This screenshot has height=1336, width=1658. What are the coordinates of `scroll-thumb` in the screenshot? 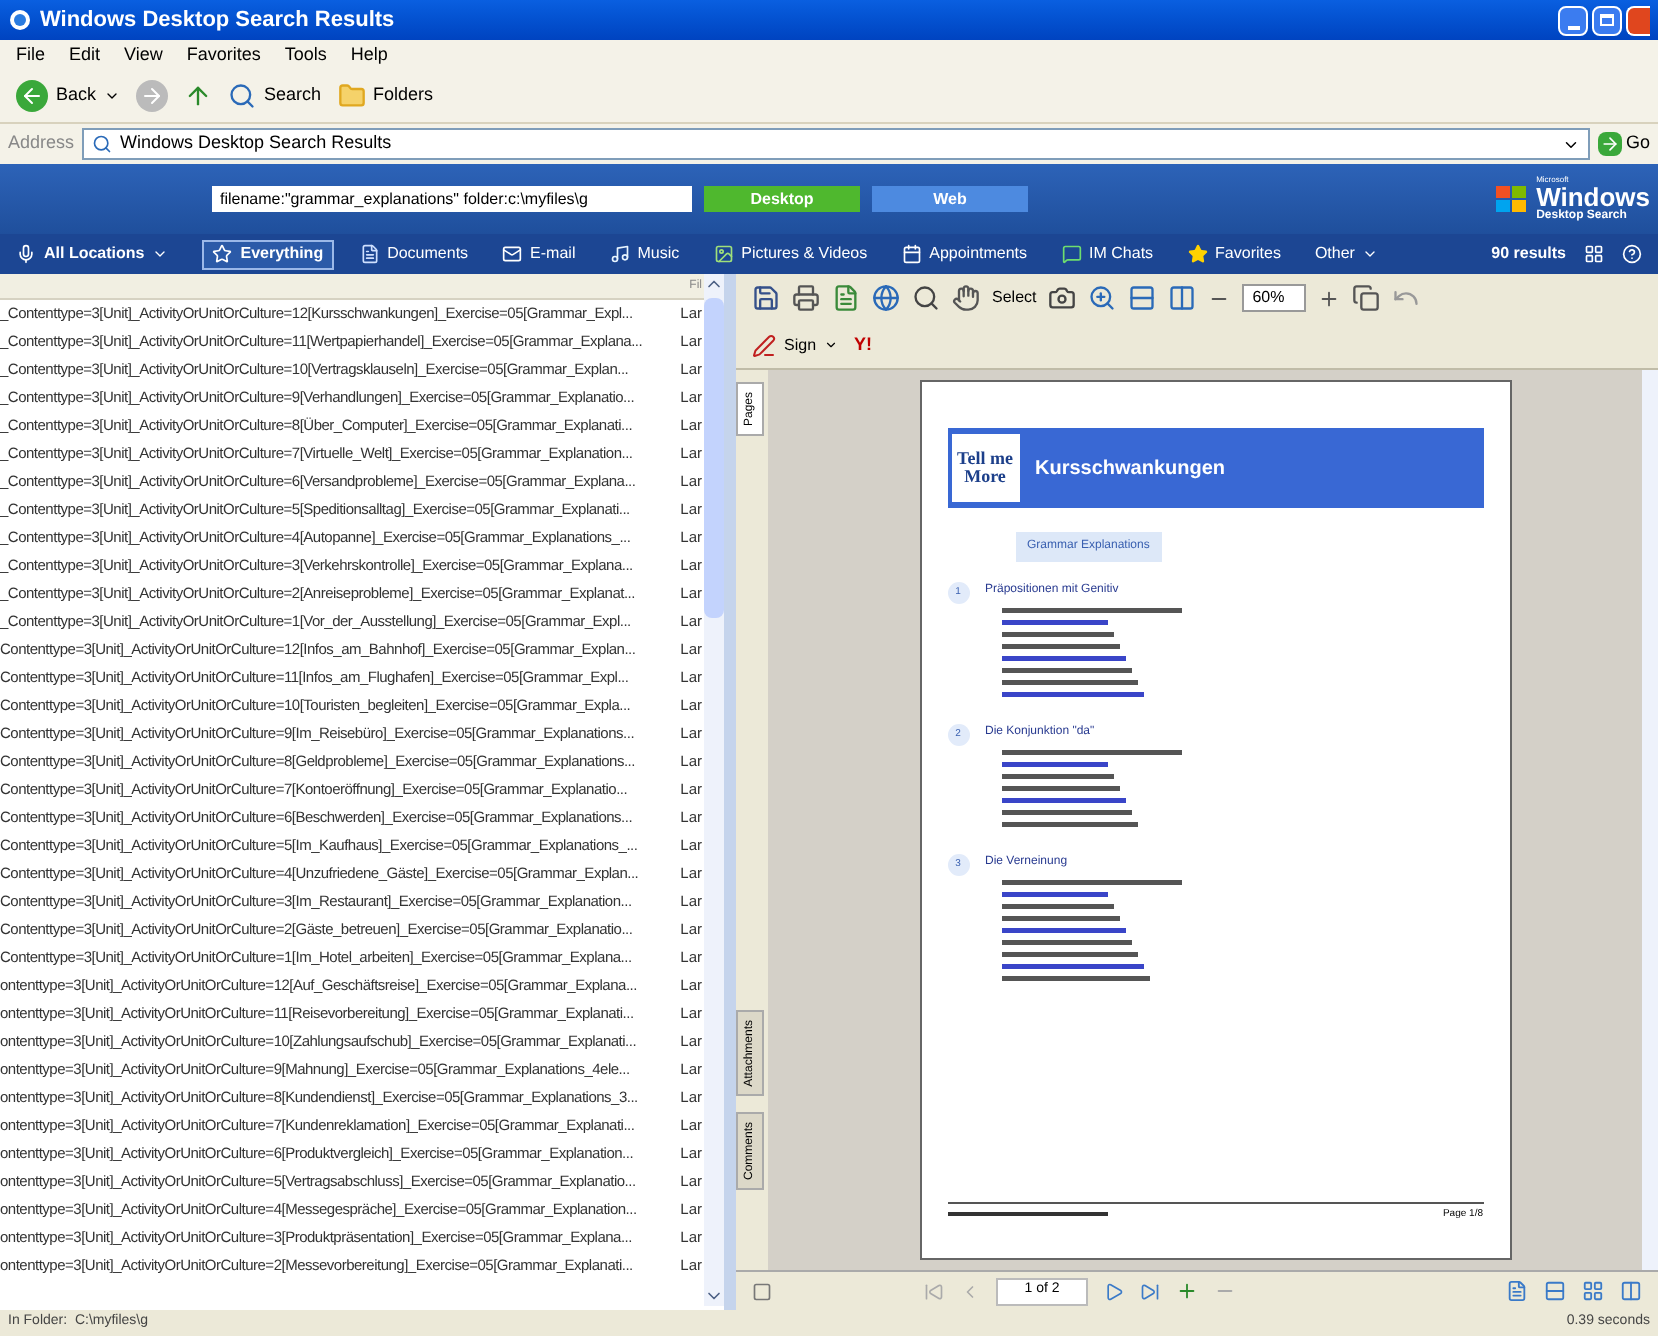 It's located at (714, 458).